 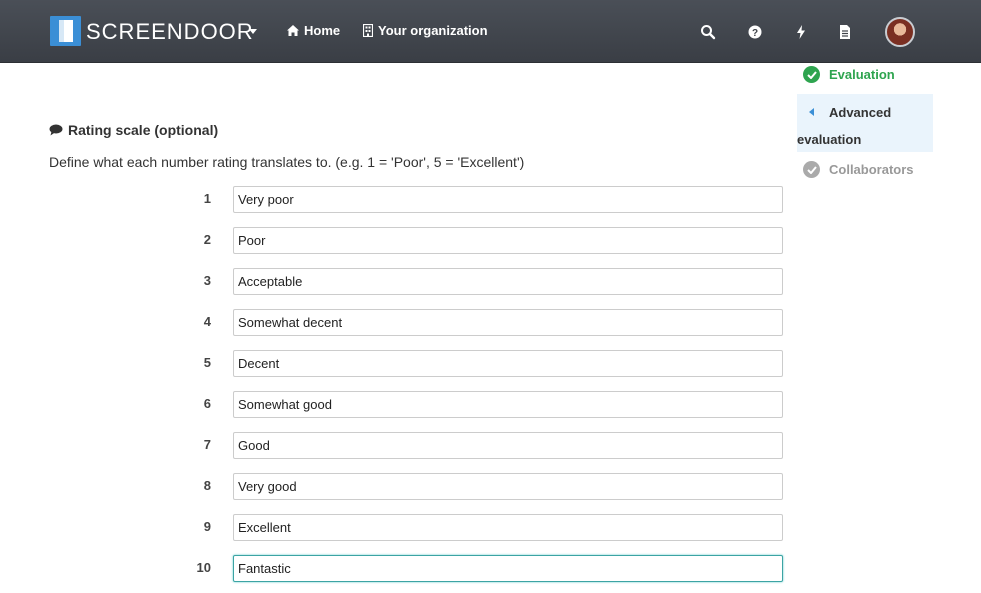 I want to click on comment-icon, so click(x=56, y=130).